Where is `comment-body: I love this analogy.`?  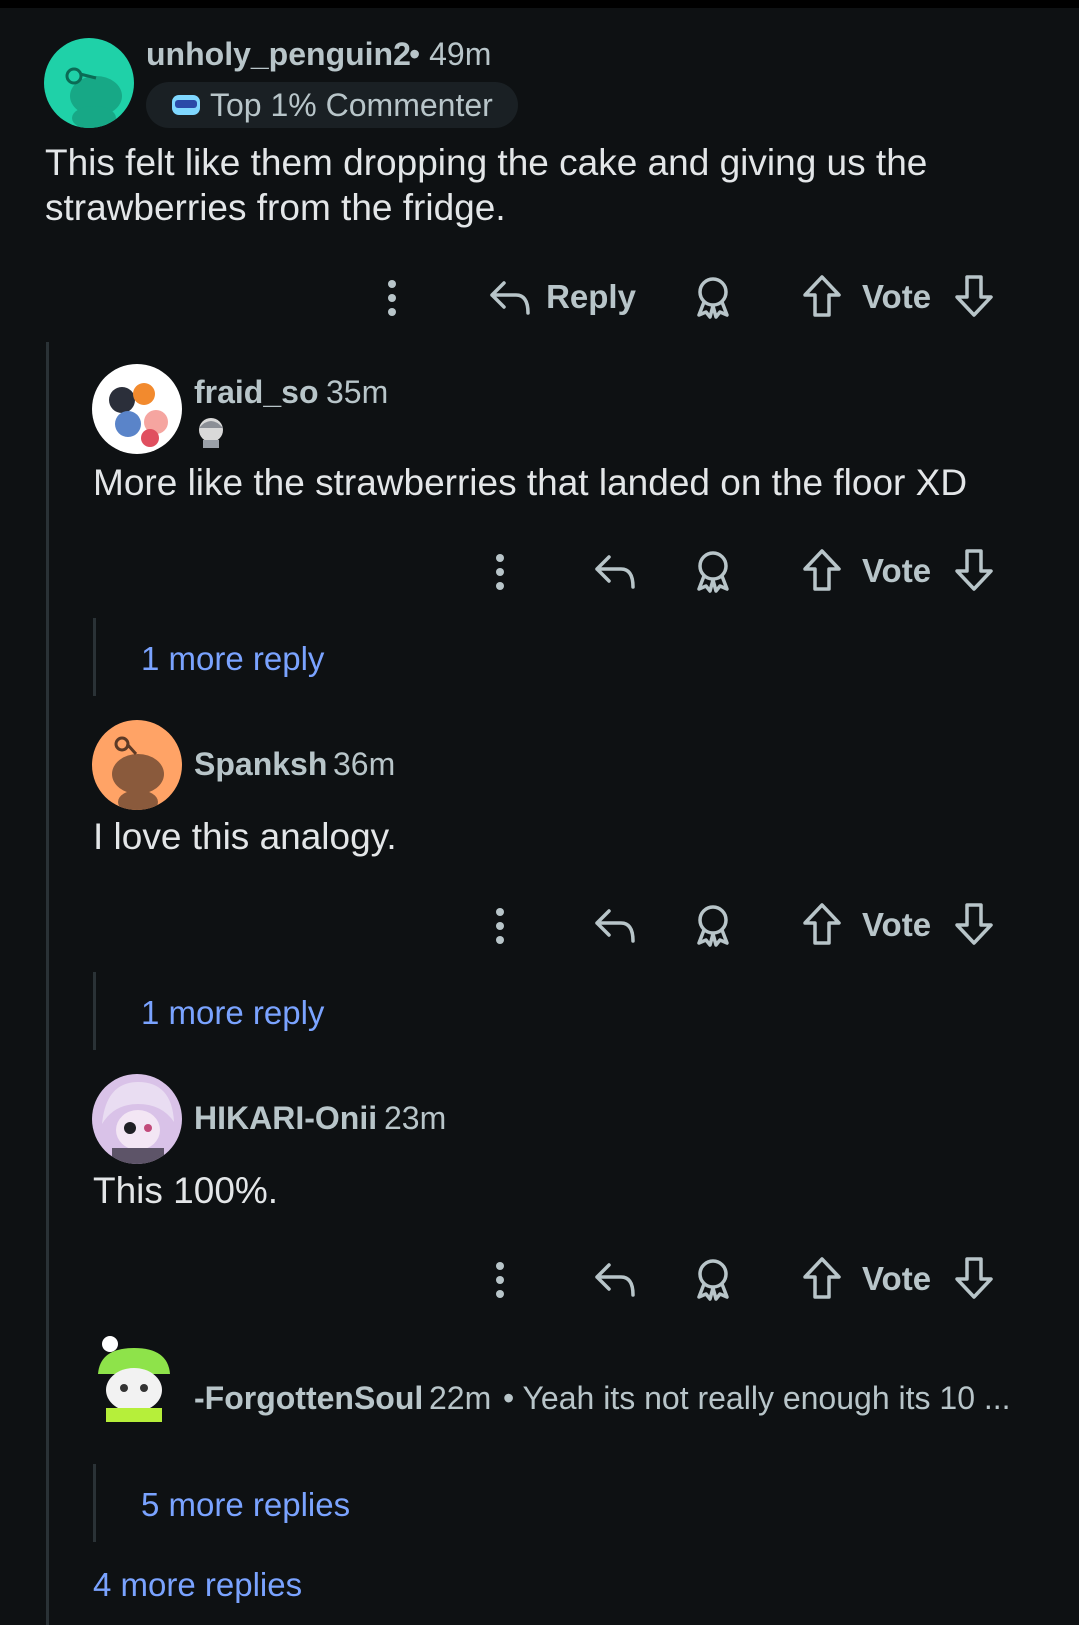
comment-body: I love this analogy. is located at coordinates (245, 836).